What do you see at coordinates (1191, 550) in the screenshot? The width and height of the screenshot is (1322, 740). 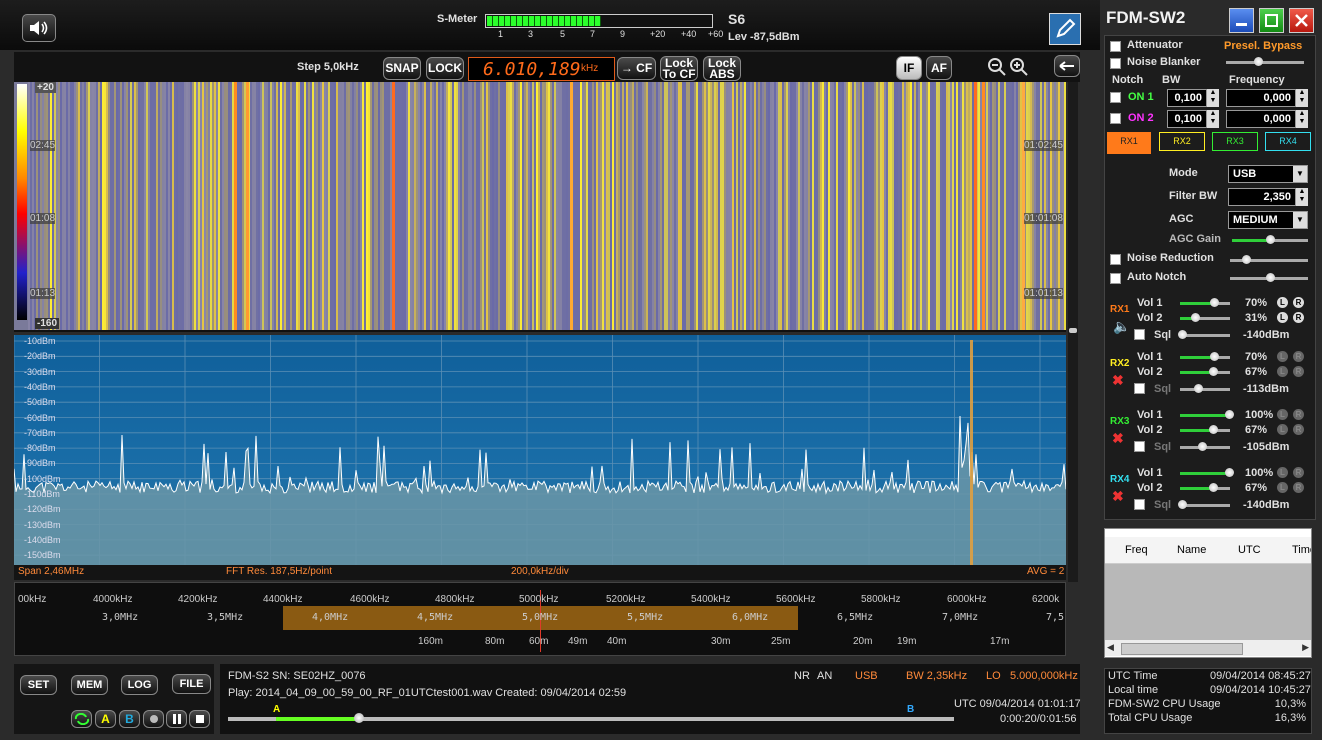 I see `column-name: Name` at bounding box center [1191, 550].